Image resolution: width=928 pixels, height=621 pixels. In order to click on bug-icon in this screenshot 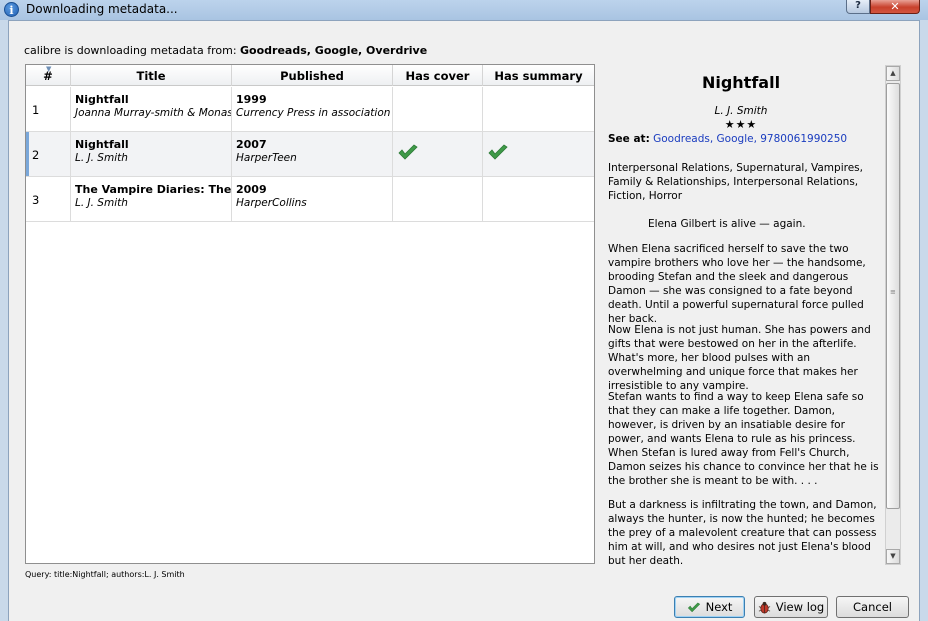, I will do `click(764, 607)`.